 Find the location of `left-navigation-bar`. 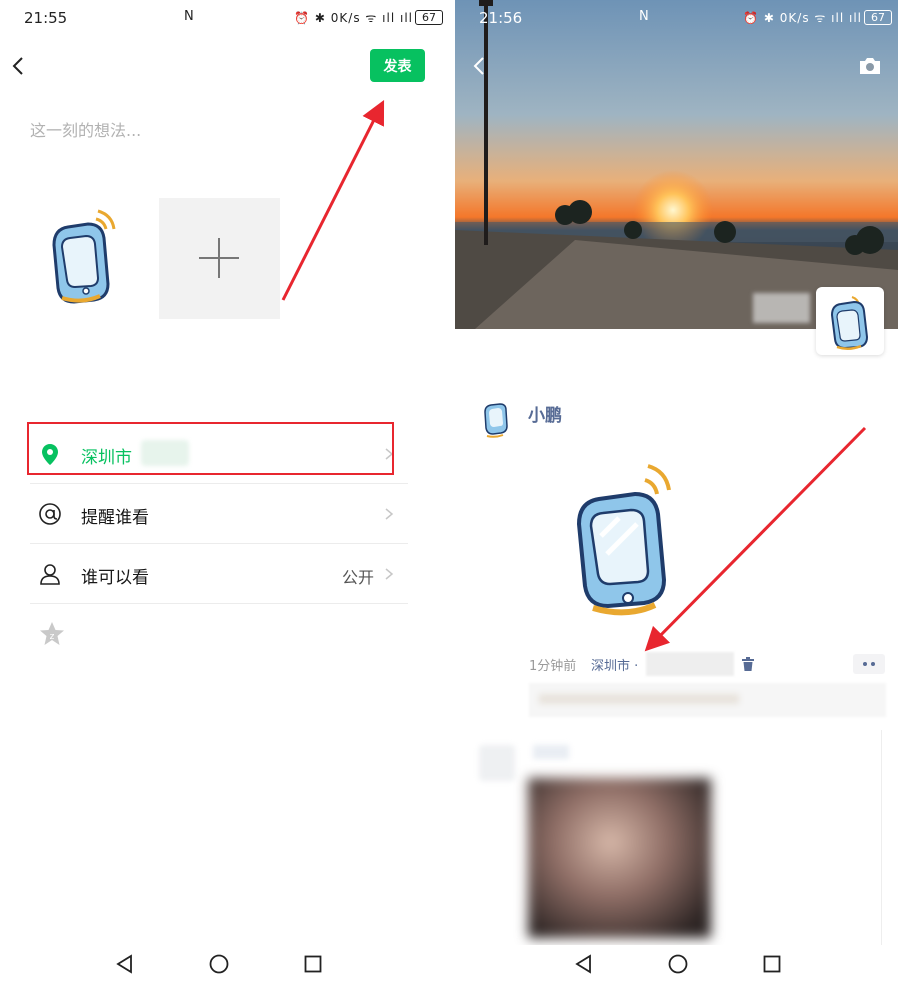

left-navigation-bar is located at coordinates (224, 963).